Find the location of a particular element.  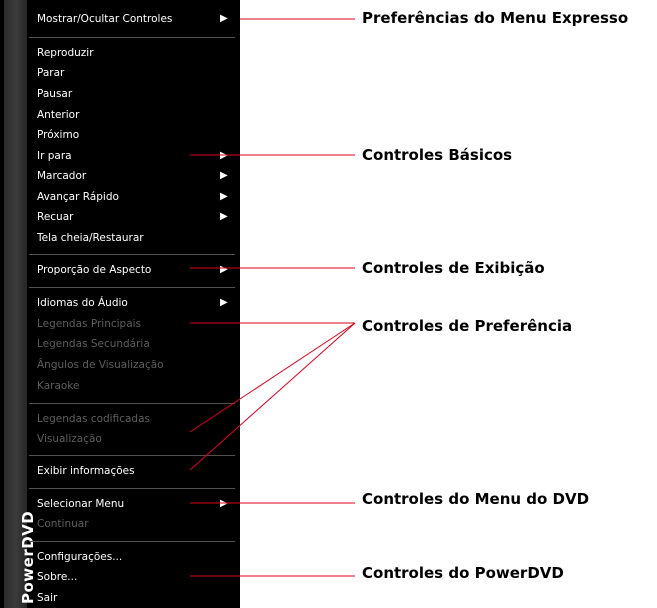

callout-display-controls: Controles de Exibição is located at coordinates (453, 268).